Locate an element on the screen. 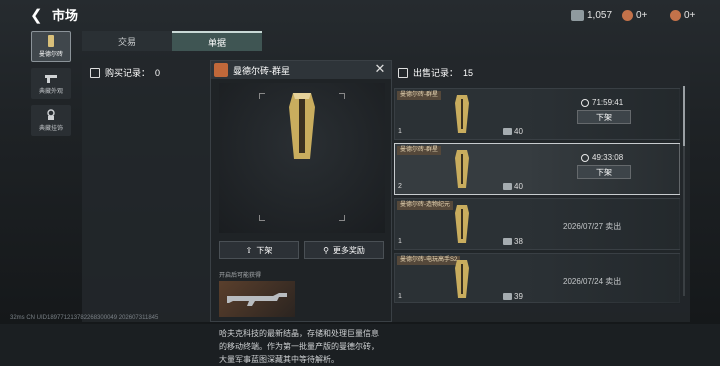  page-title: 市场 is located at coordinates (65, 15).